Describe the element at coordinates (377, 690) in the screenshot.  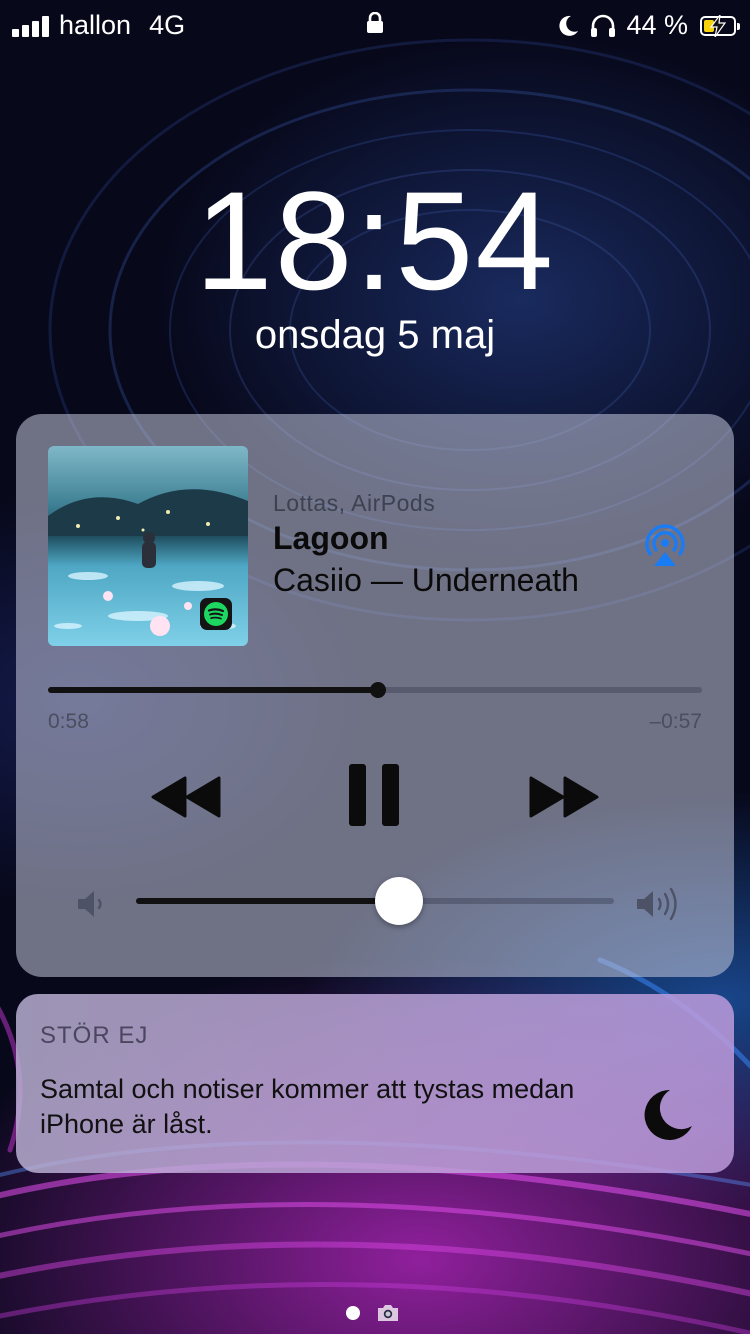
I see `scrubber-knob` at that location.